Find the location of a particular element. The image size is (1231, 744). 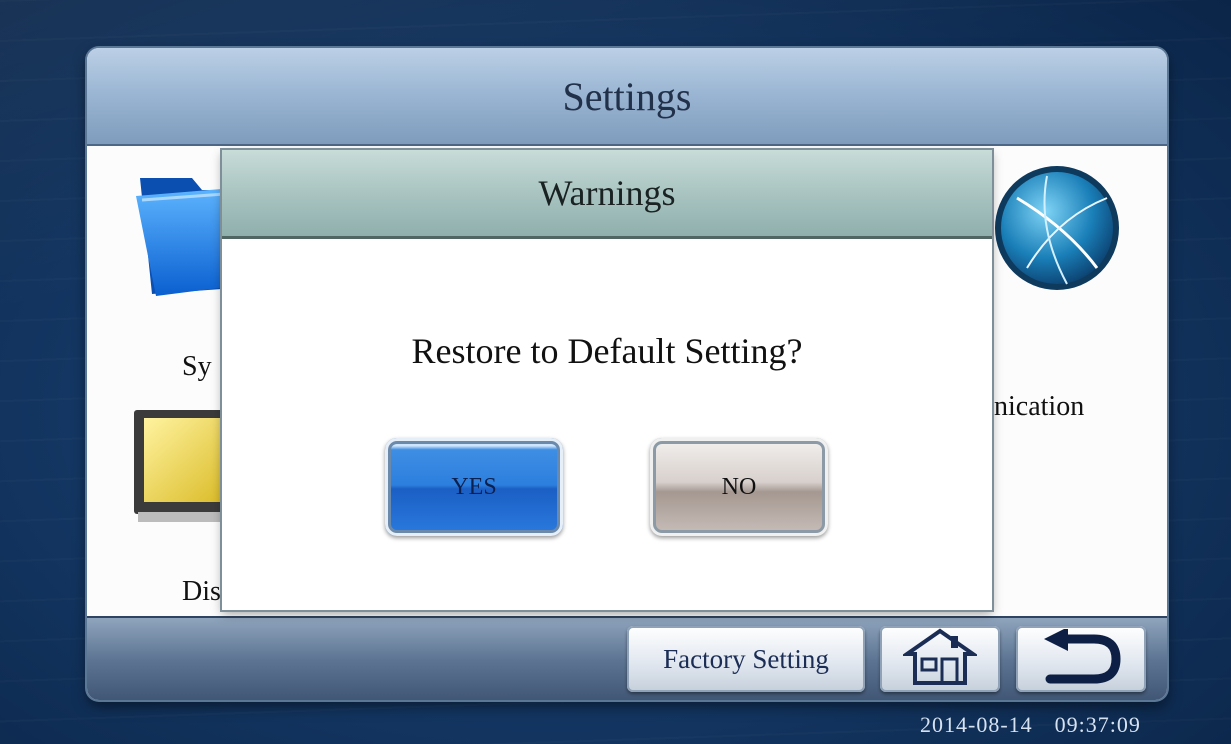

status-time: 09:37:09 is located at coordinates (1097, 724).